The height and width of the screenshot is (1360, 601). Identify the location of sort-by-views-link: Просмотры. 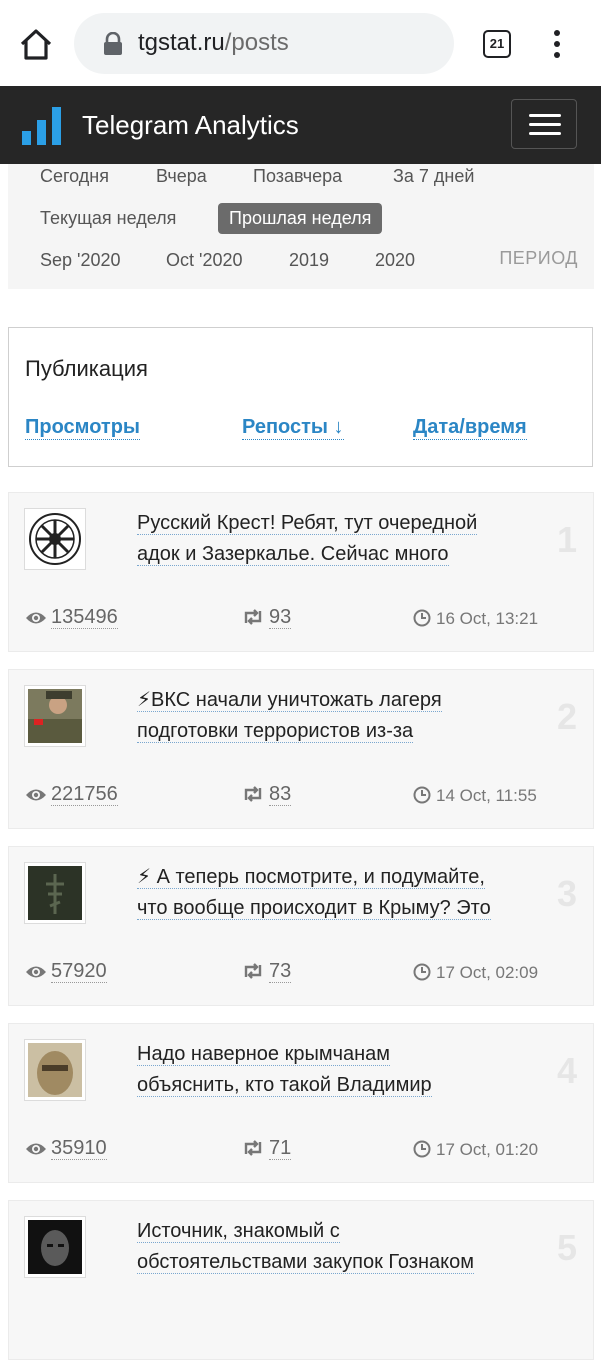
(83, 428).